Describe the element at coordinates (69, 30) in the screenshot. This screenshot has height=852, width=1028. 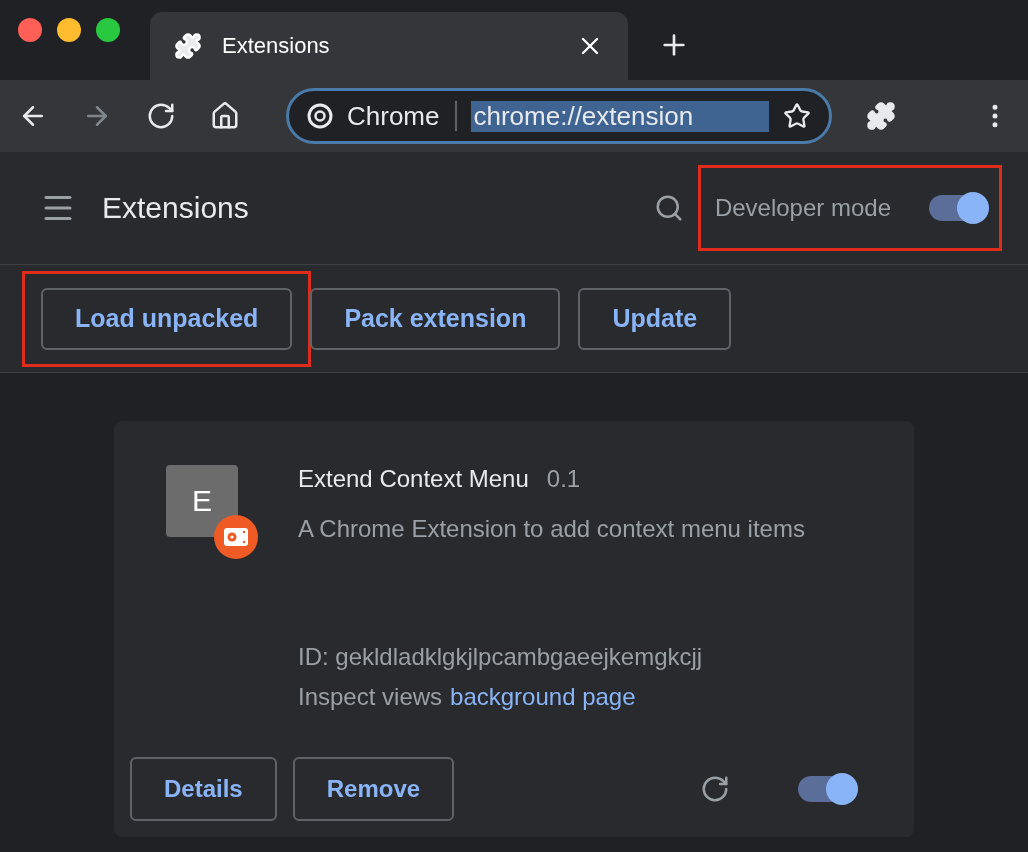
I see `minimize-window-button` at that location.